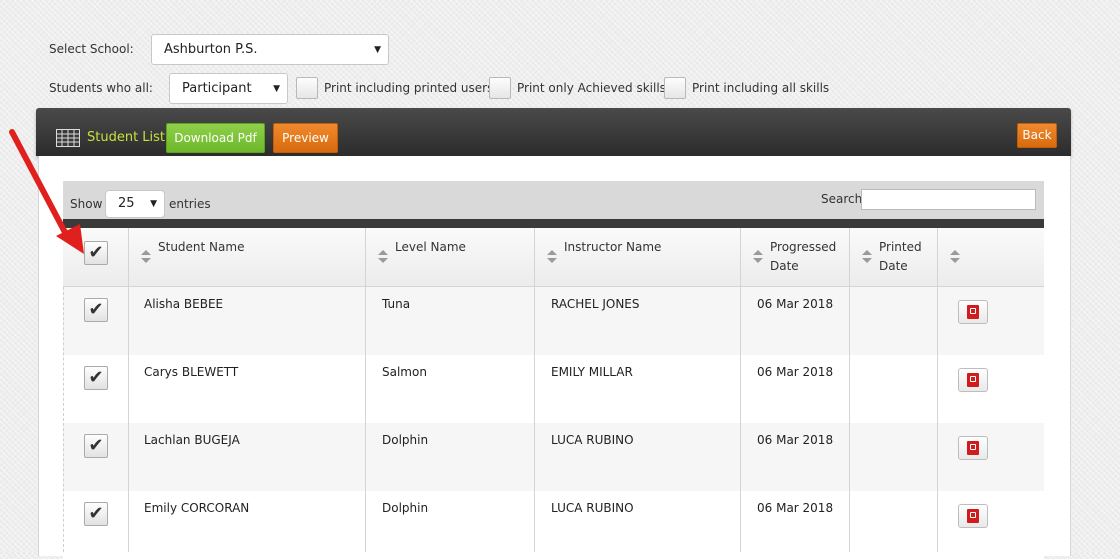 This screenshot has width=1120, height=559. What do you see at coordinates (552, 257) in the screenshot?
I see `sort-instructor-icon` at bounding box center [552, 257].